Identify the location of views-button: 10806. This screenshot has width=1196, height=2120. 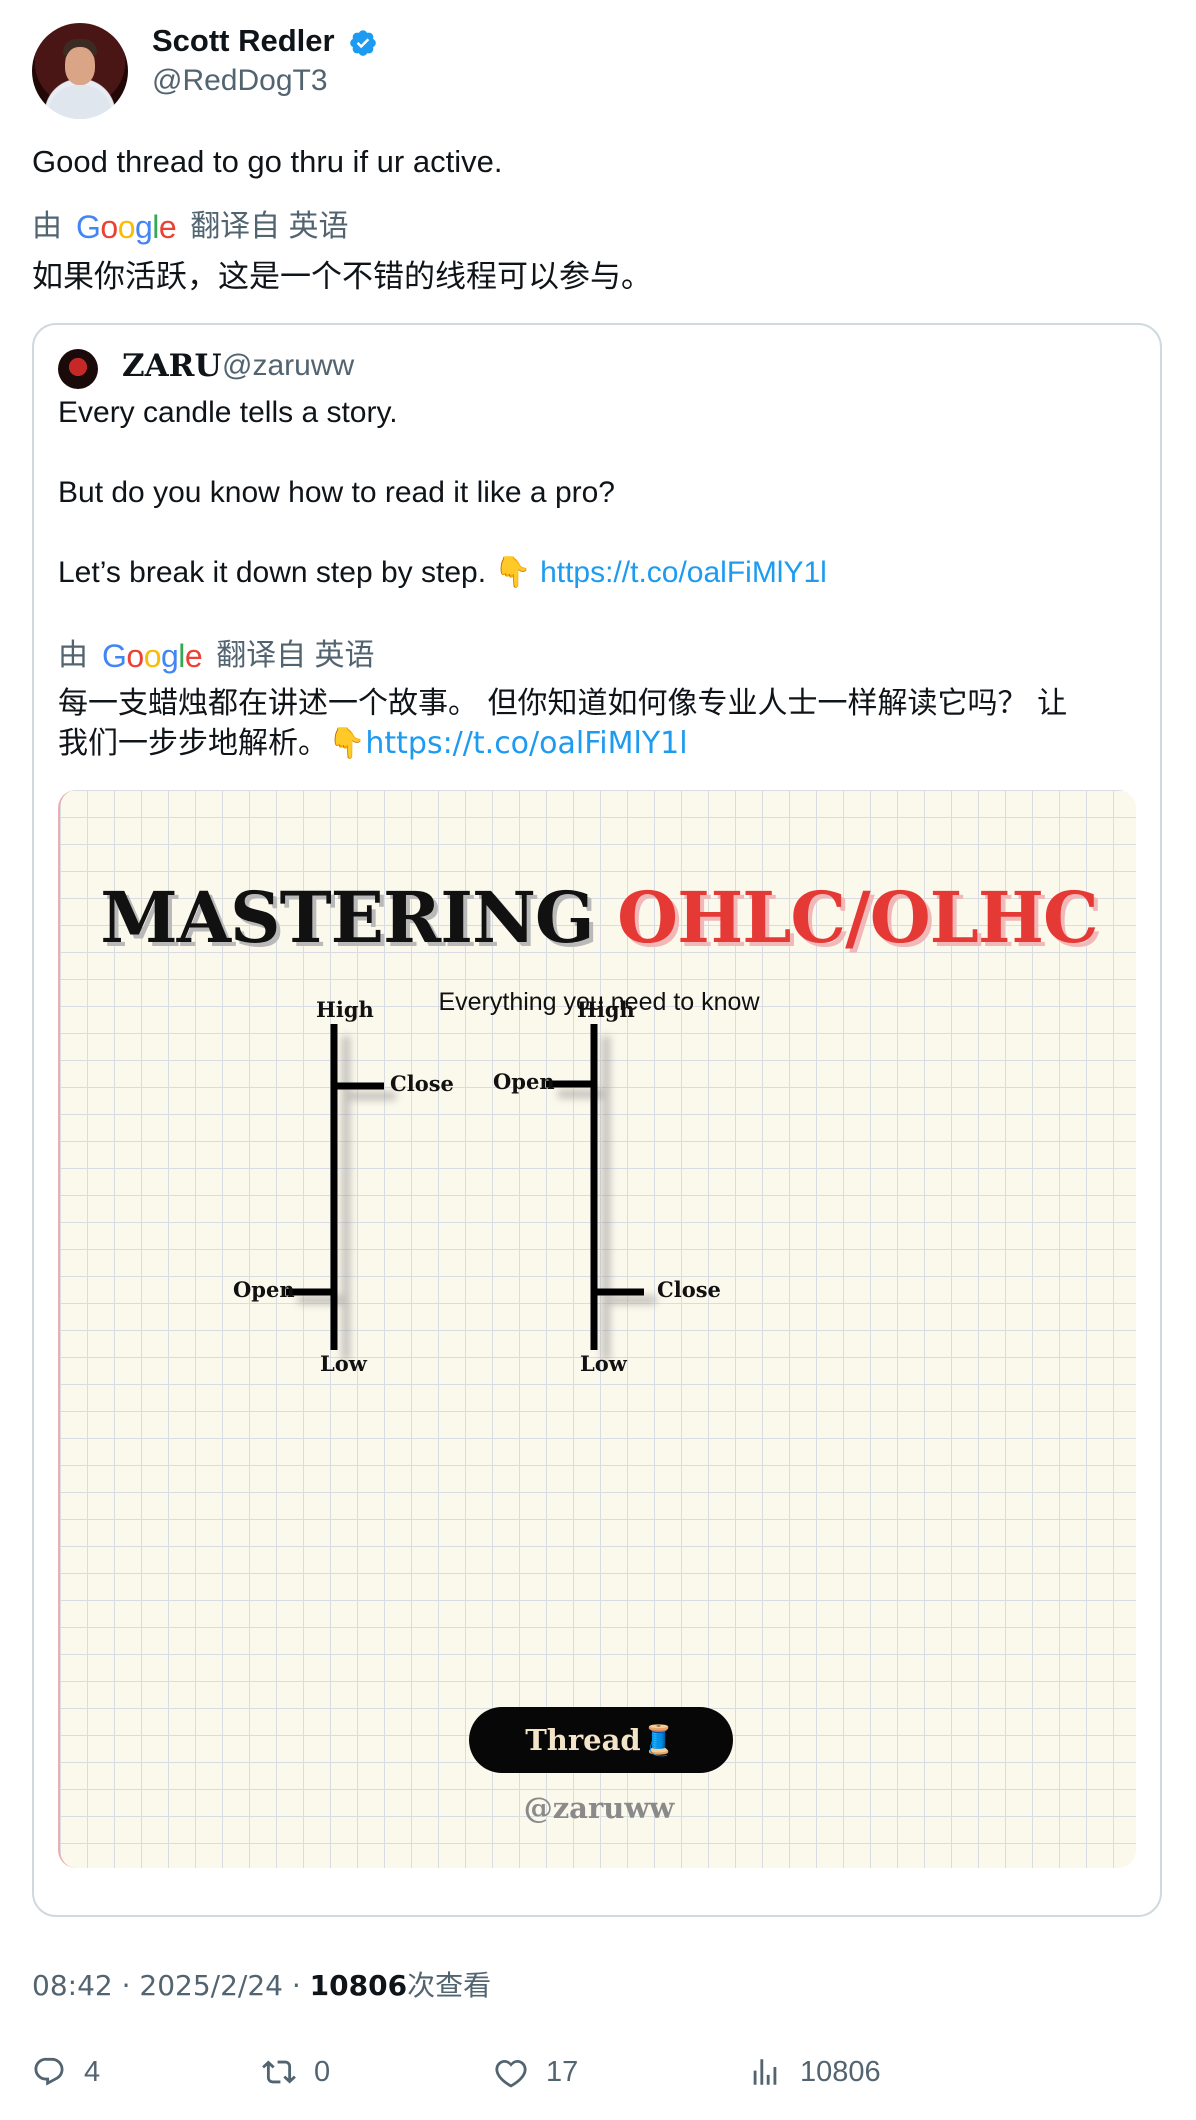
(814, 2072).